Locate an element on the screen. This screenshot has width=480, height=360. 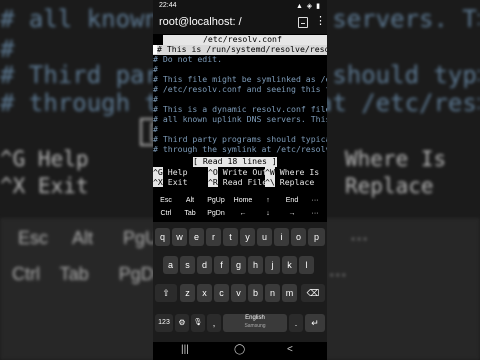
key-o: o is located at coordinates (298, 237).